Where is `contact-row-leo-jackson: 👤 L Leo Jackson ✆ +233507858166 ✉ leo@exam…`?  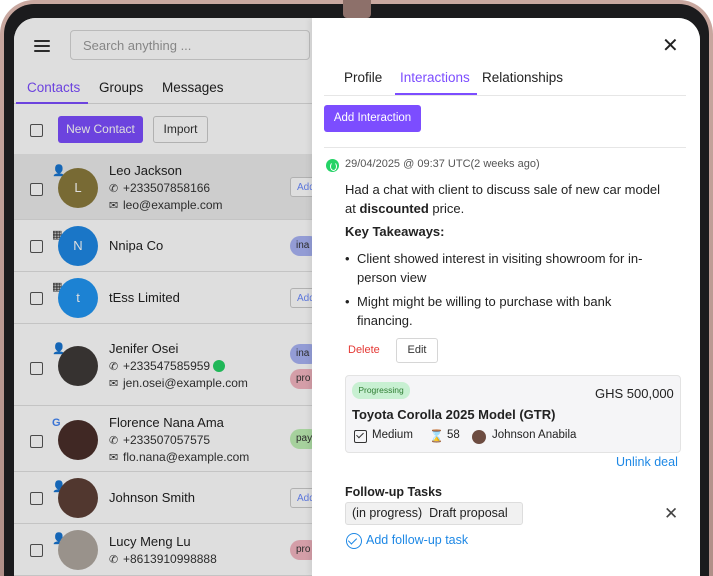 contact-row-leo-jackson: 👤 L Leo Jackson ✆ +233507858166 ✉ leo@exam… is located at coordinates (167, 187).